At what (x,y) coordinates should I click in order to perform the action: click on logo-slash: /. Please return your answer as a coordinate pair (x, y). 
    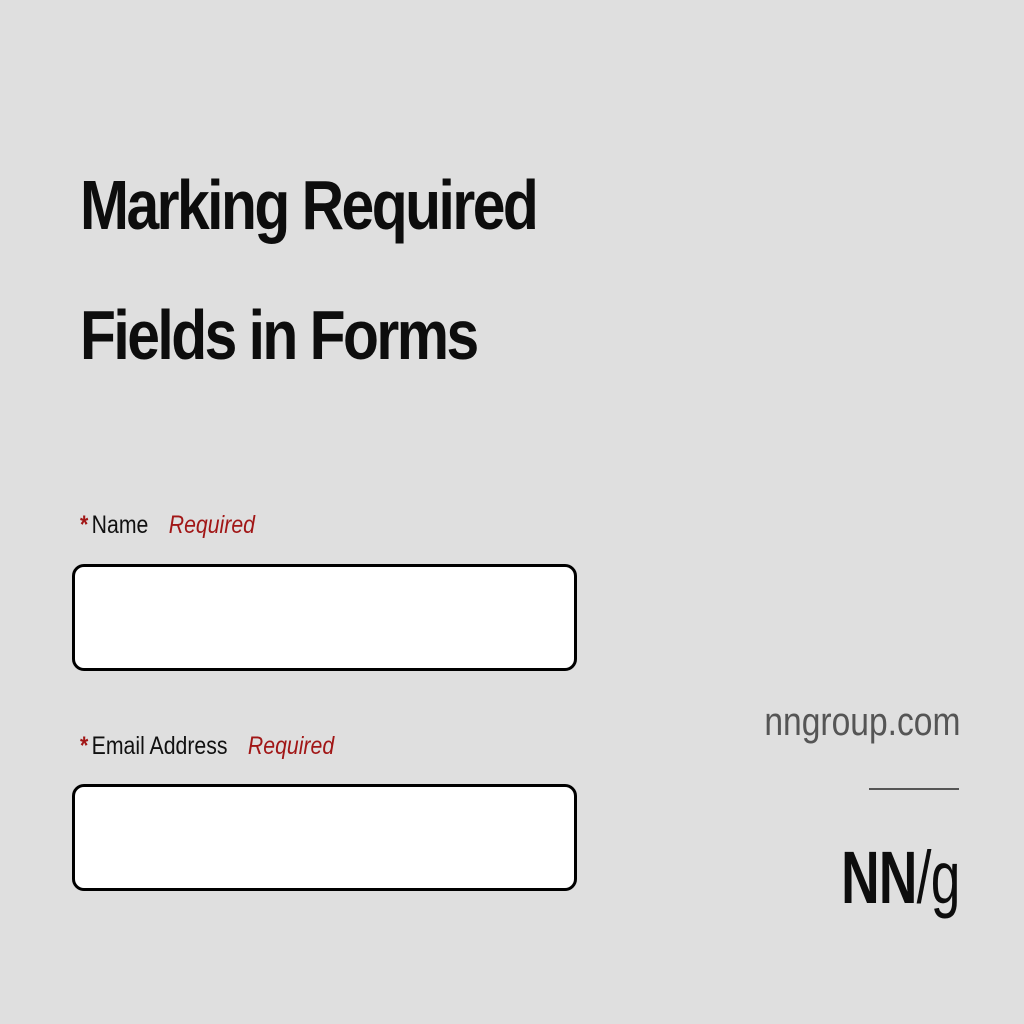
    Looking at the image, I should click on (924, 877).